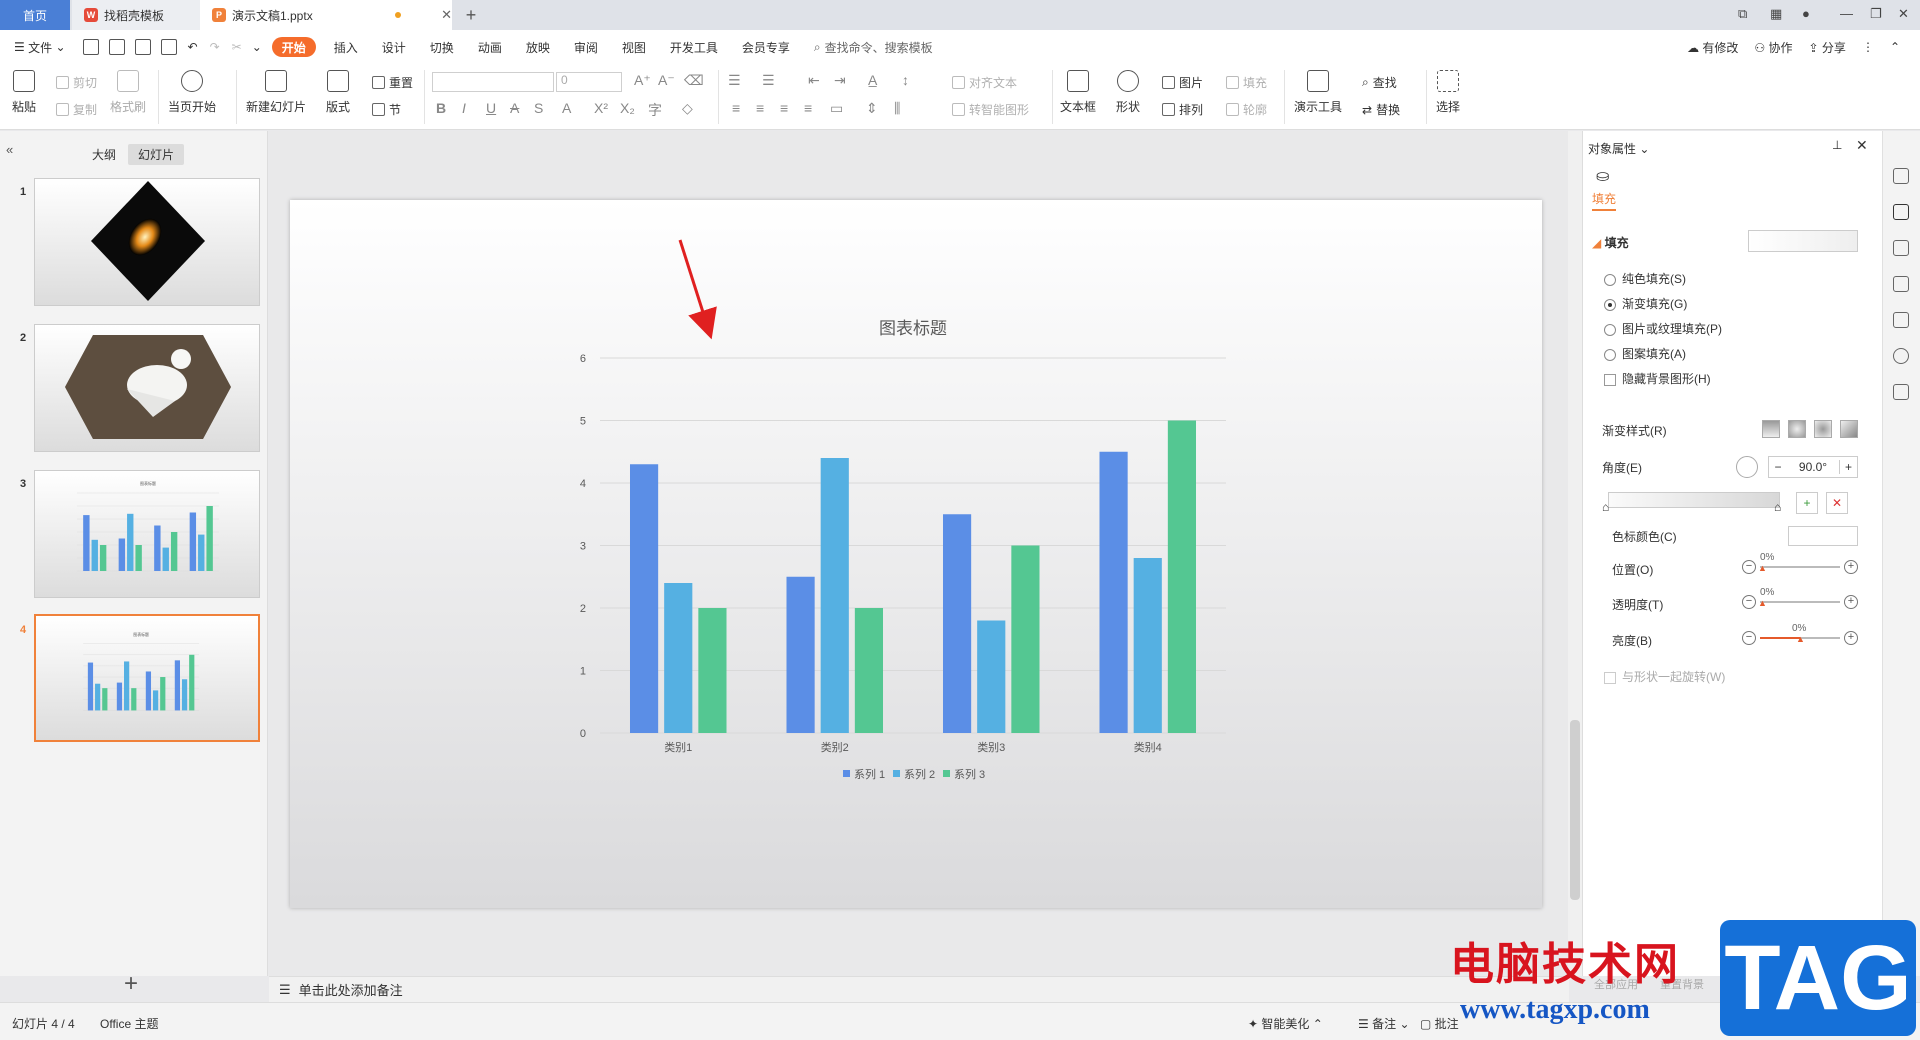  What do you see at coordinates (1771, 429) in the screenshot?
I see `gradient-linear-icon` at bounding box center [1771, 429].